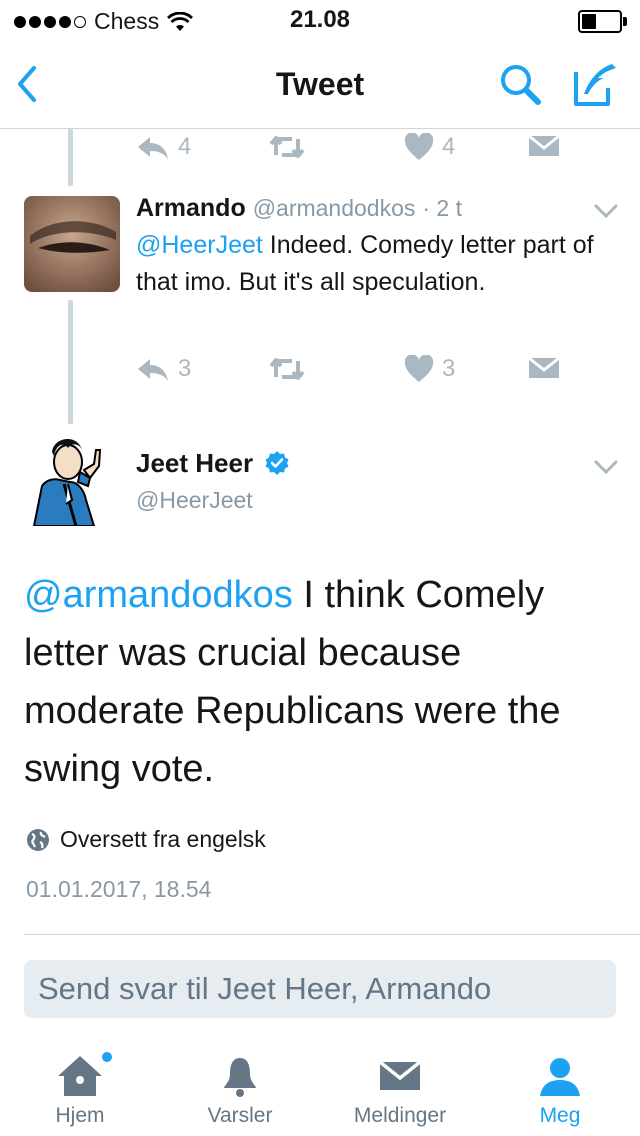 This screenshot has width=640, height=1136. Describe the element at coordinates (67, 482) in the screenshot. I see `jeet-heer-avatar-image` at that location.